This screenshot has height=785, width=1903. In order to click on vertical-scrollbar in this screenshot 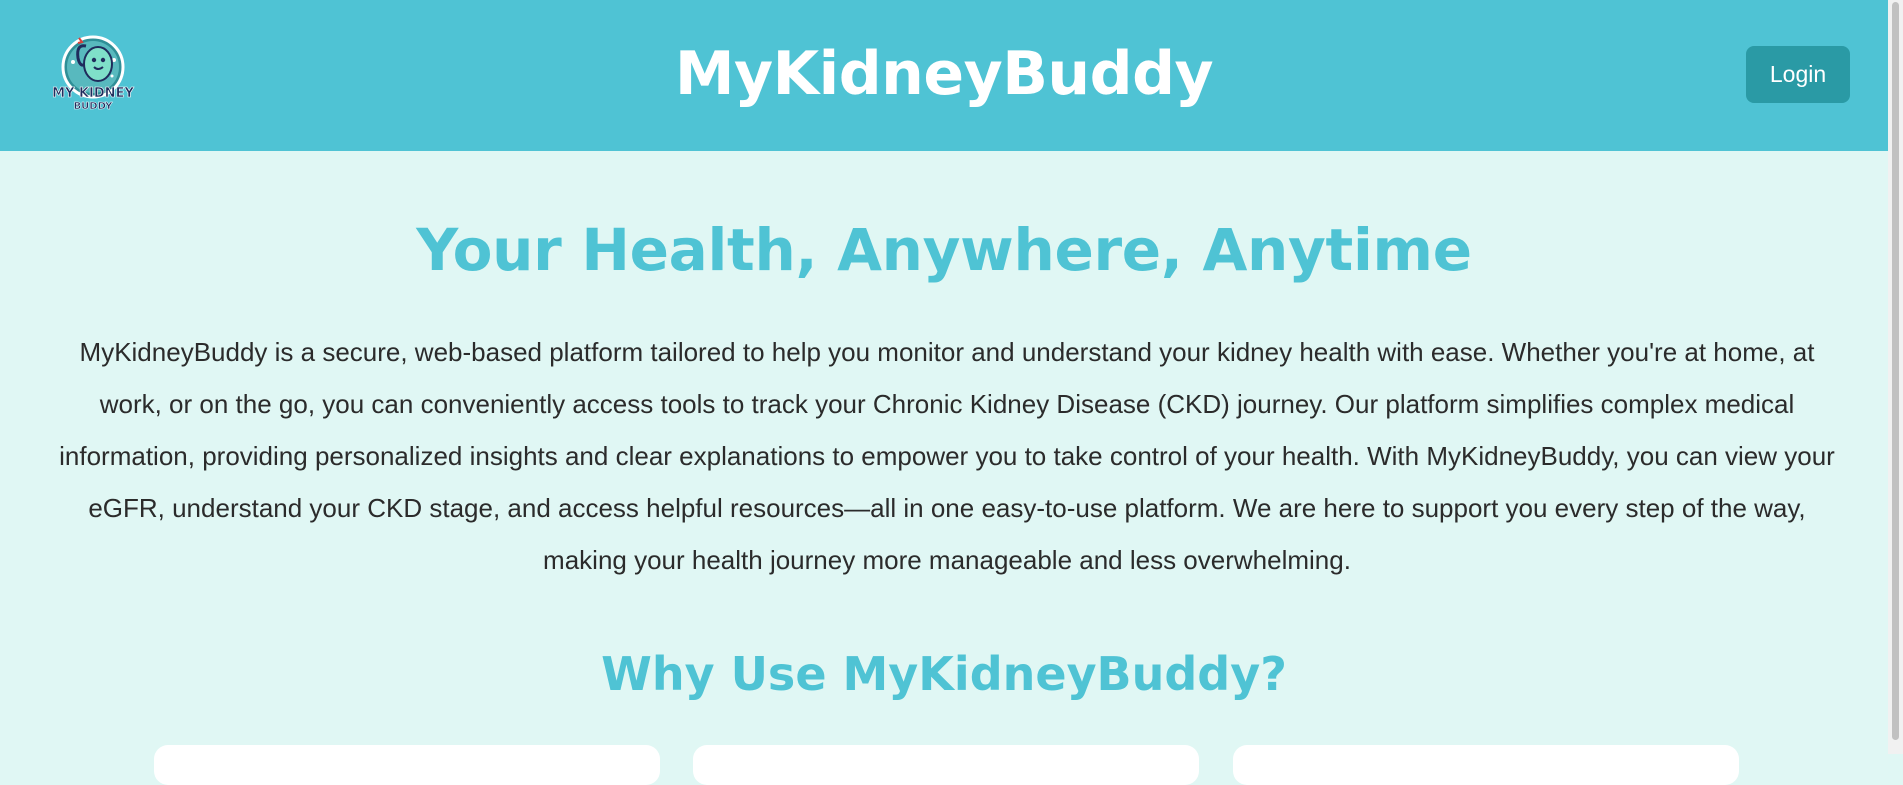, I will do `click(1895, 377)`.